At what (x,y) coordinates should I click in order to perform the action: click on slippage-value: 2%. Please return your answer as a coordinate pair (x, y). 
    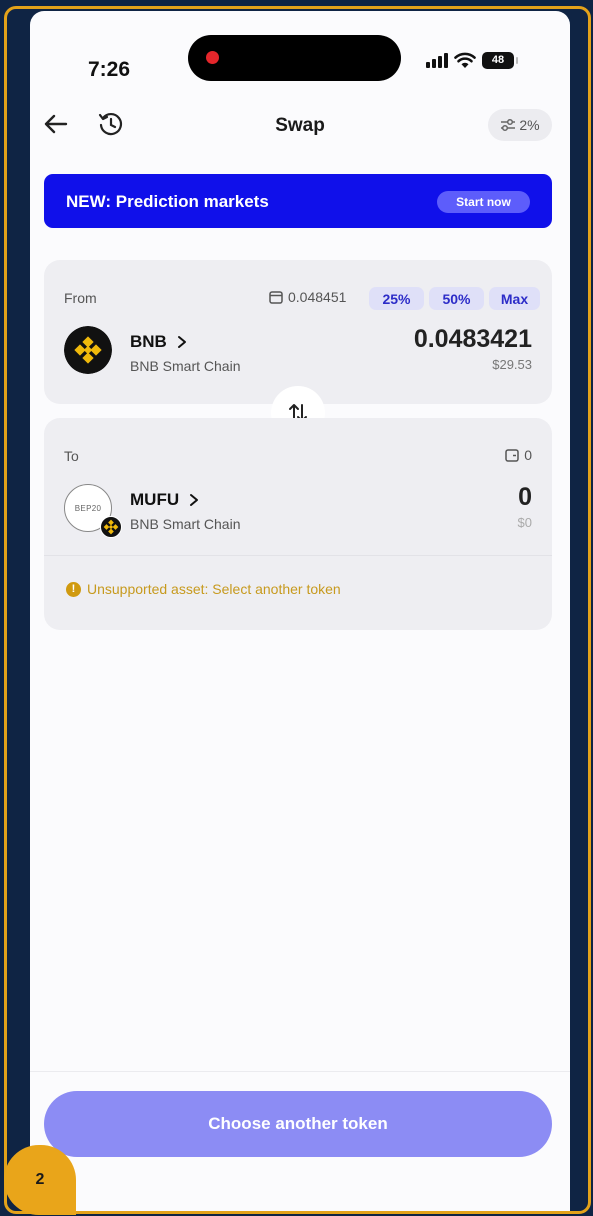
    Looking at the image, I should click on (529, 125).